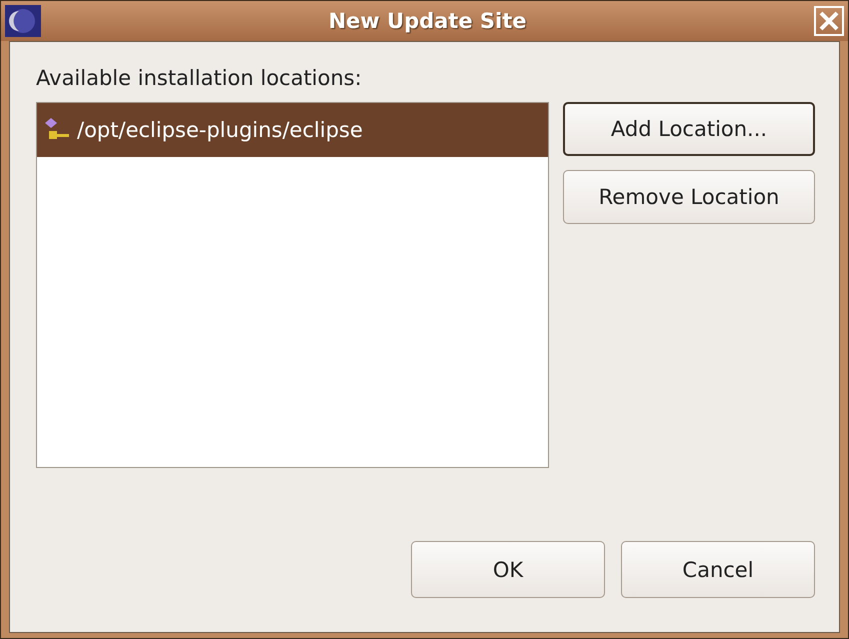  Describe the element at coordinates (199, 78) in the screenshot. I see `list-label: Available installation locations:` at that location.